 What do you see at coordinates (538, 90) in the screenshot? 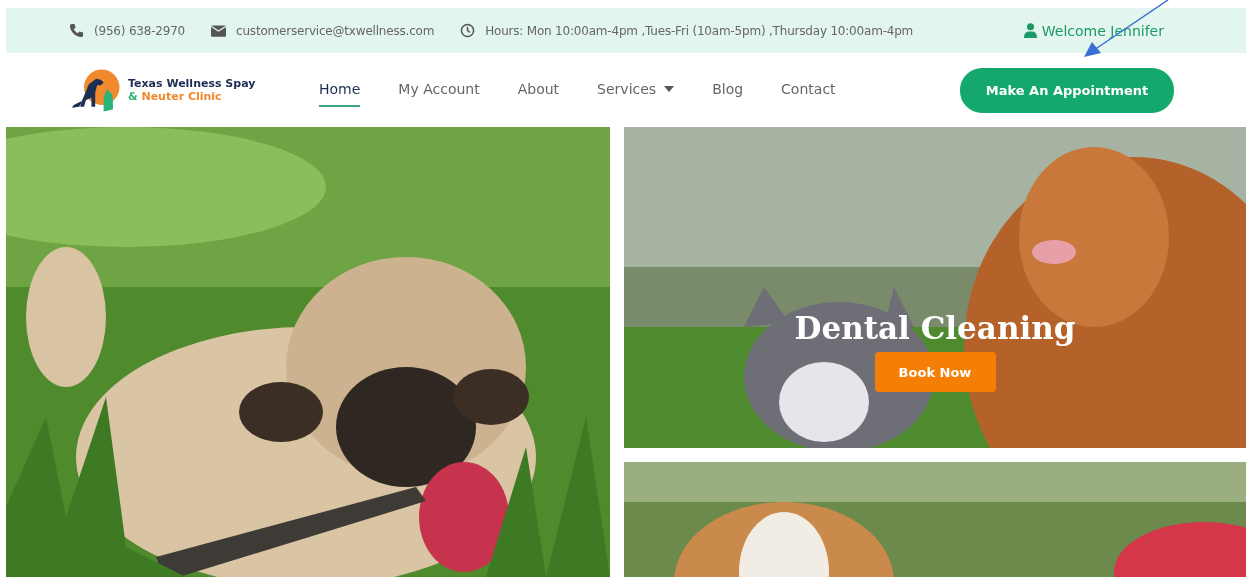
I see `nav-link: About` at bounding box center [538, 90].